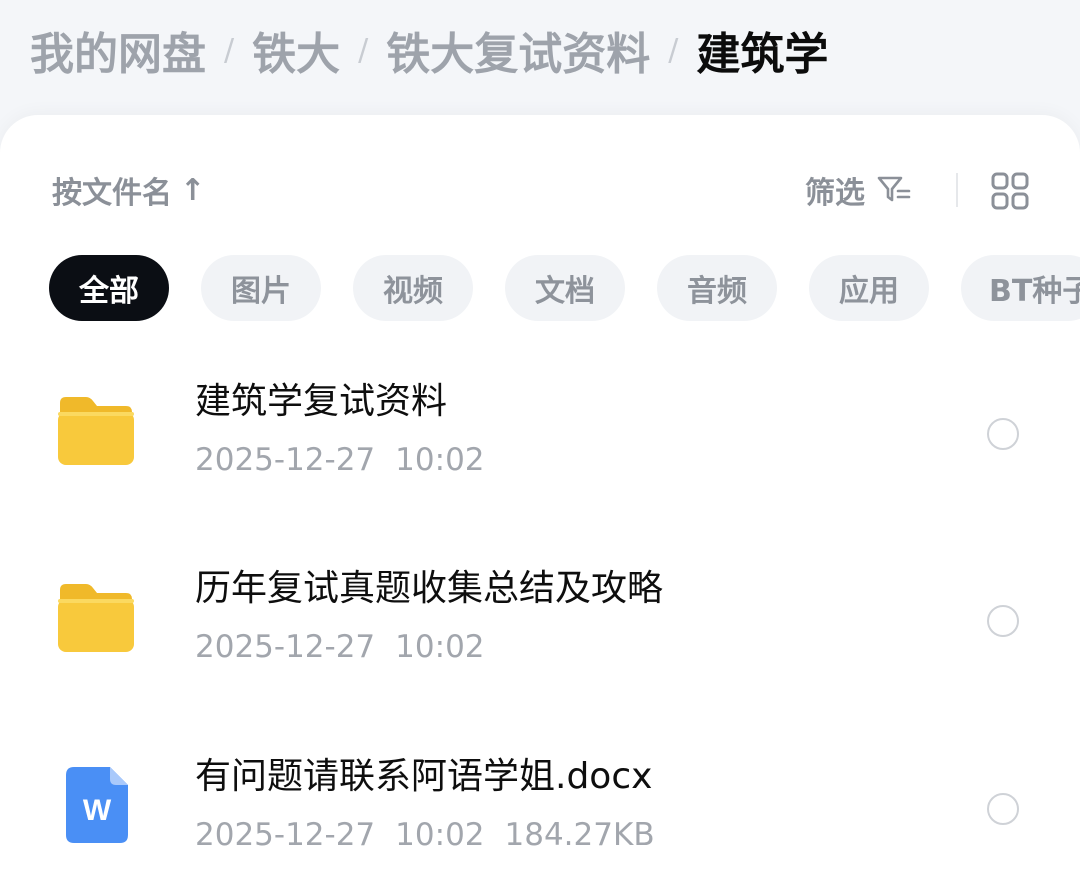  What do you see at coordinates (579, 835) in the screenshot?
I see `file-size: 184.27KB` at bounding box center [579, 835].